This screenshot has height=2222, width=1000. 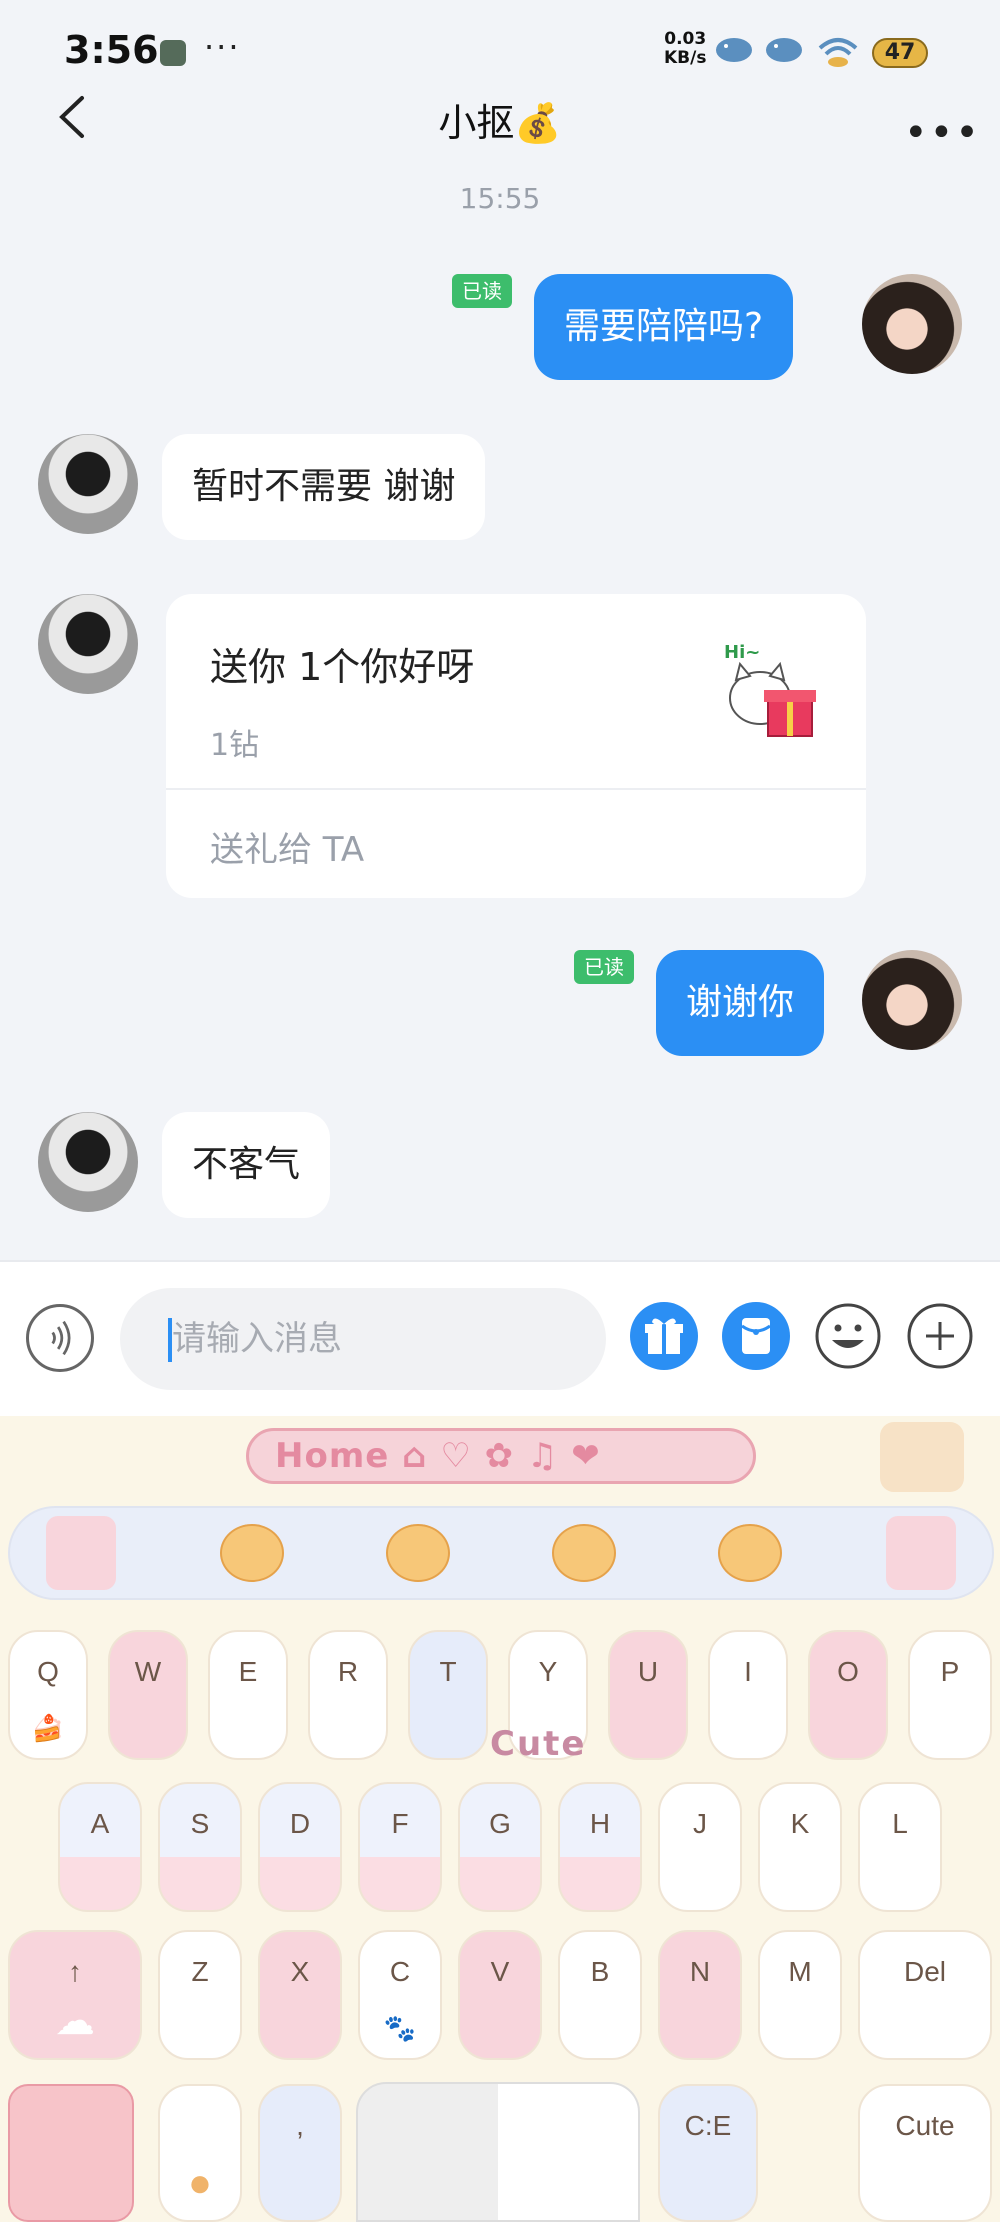 I want to click on key-t: T, so click(x=448, y=1695).